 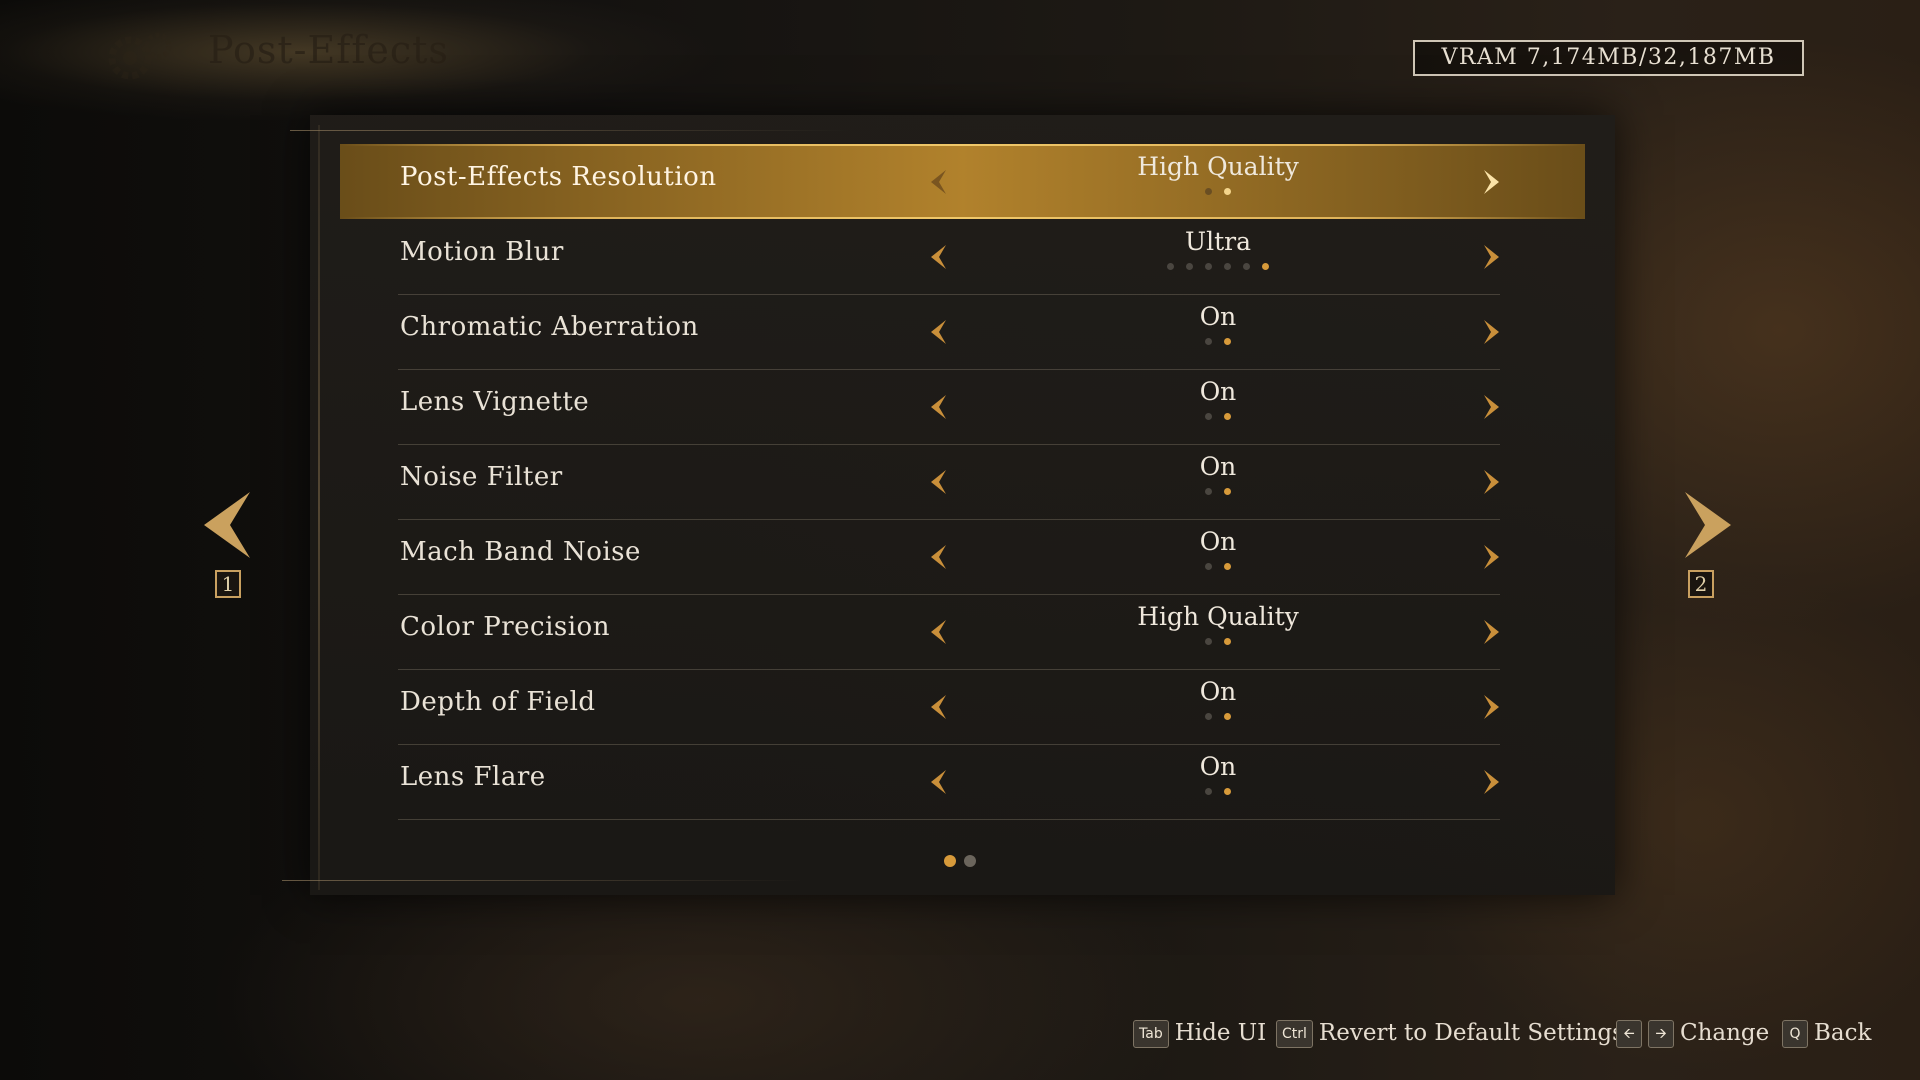 I want to click on setting-row: Mach Band Noise On, so click(x=949, y=557).